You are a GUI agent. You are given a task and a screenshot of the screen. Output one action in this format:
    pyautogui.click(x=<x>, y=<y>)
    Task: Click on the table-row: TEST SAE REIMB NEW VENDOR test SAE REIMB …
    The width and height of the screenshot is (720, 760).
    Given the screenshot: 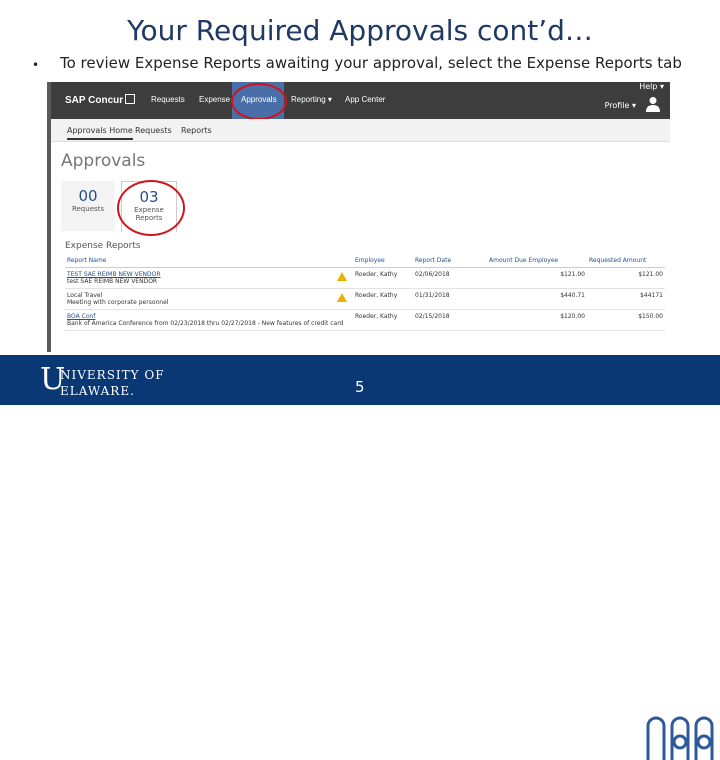 What is the action you would take?
    pyautogui.click(x=365, y=278)
    